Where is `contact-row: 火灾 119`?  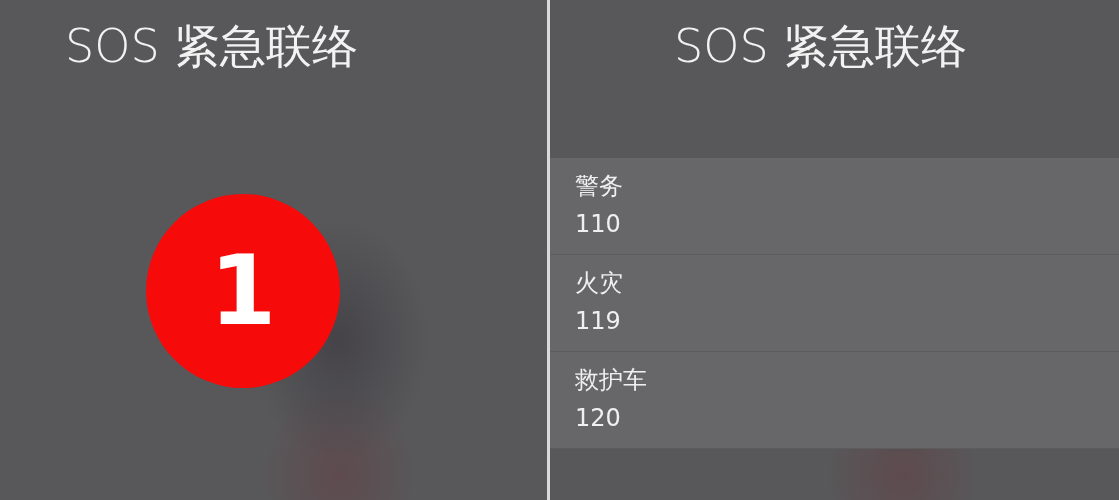 contact-row: 火灾 119 is located at coordinates (834, 303).